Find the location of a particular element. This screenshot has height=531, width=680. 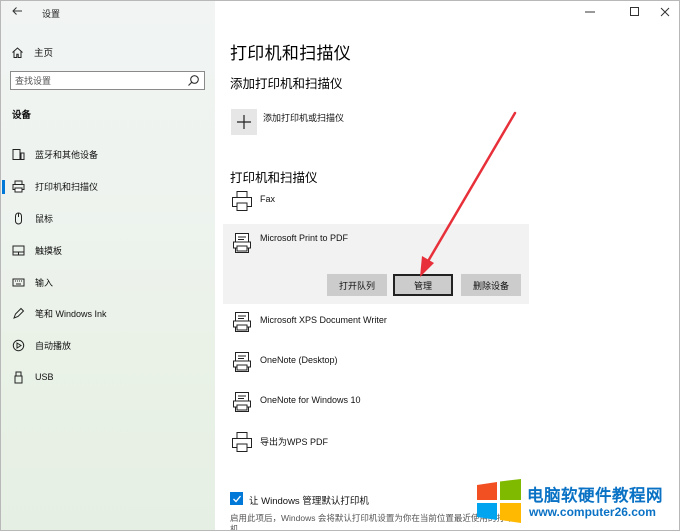

autoplay-icon is located at coordinates (18, 345).